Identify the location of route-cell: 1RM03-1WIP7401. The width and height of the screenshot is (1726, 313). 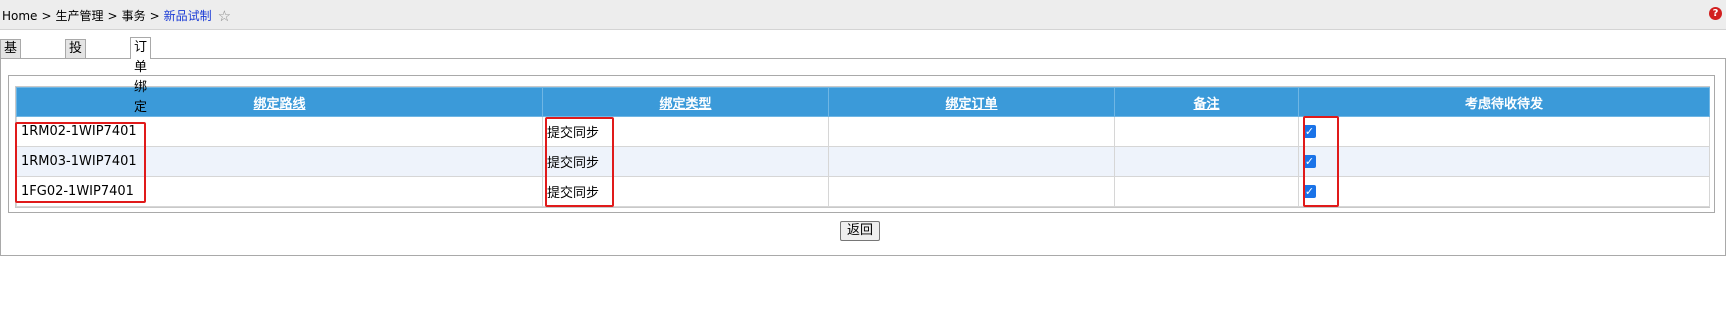
(279, 161).